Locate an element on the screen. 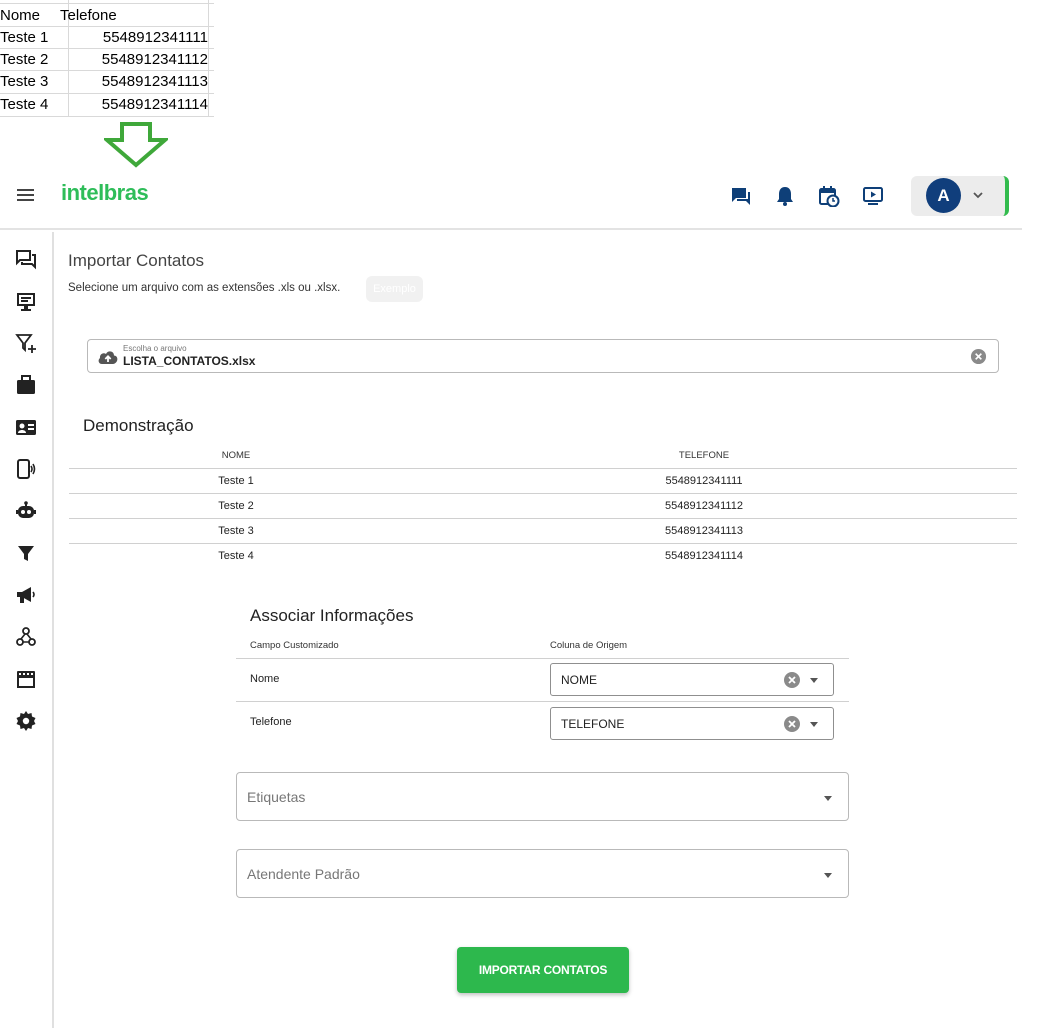 The width and height of the screenshot is (1038, 1028). demo-cell-phone: 5548912341113 is located at coordinates (704, 531).